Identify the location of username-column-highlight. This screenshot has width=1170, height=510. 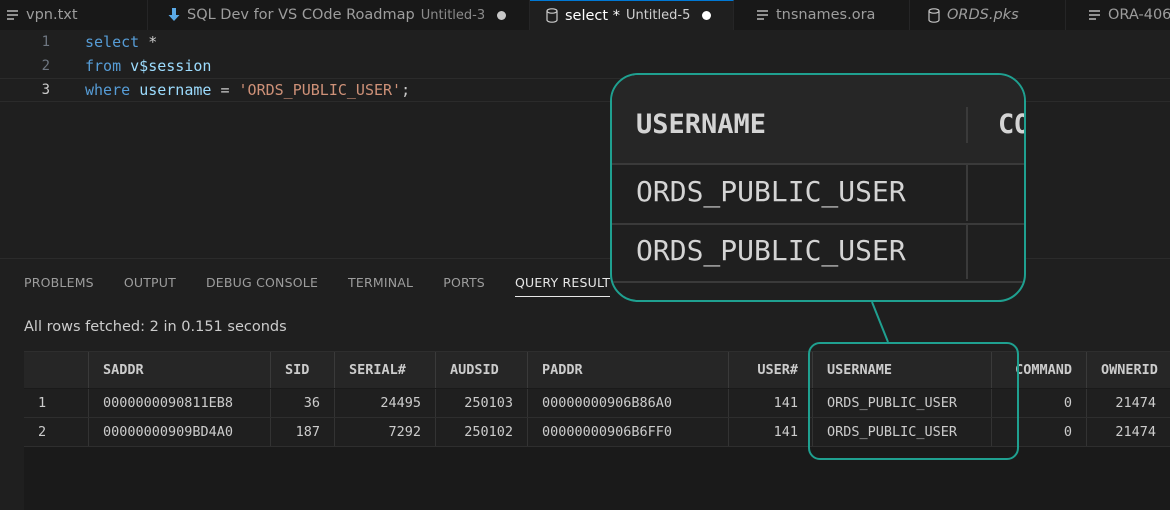
(913, 401).